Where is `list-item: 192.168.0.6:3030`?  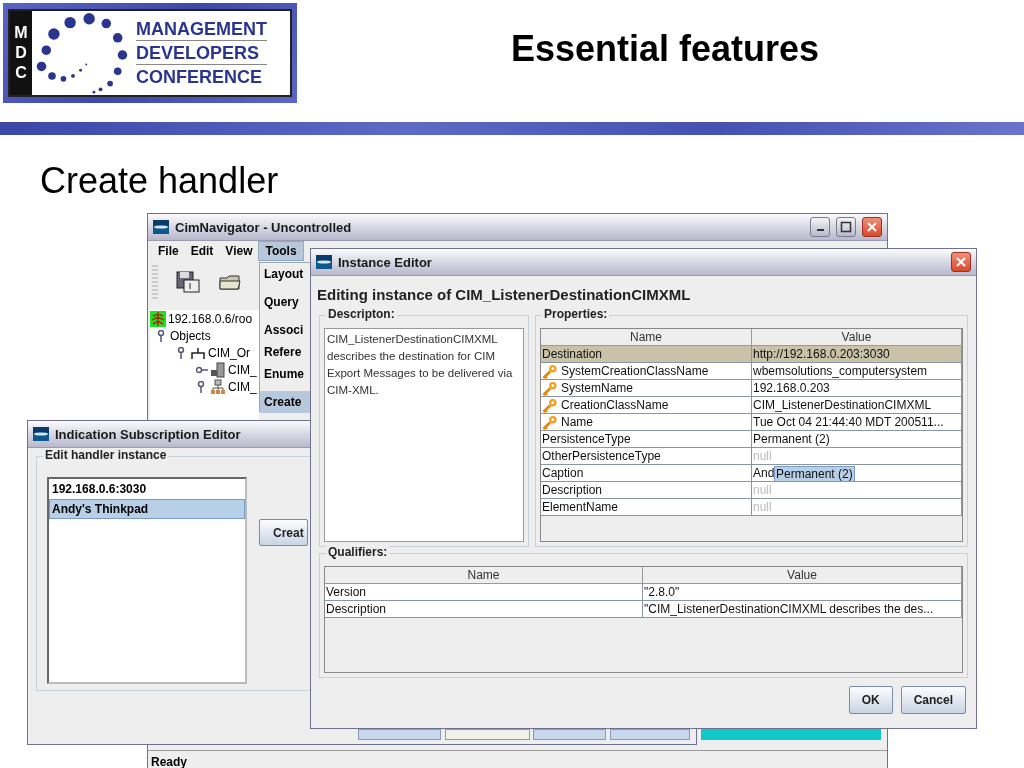
list-item: 192.168.0.6:3030 is located at coordinates (147, 489).